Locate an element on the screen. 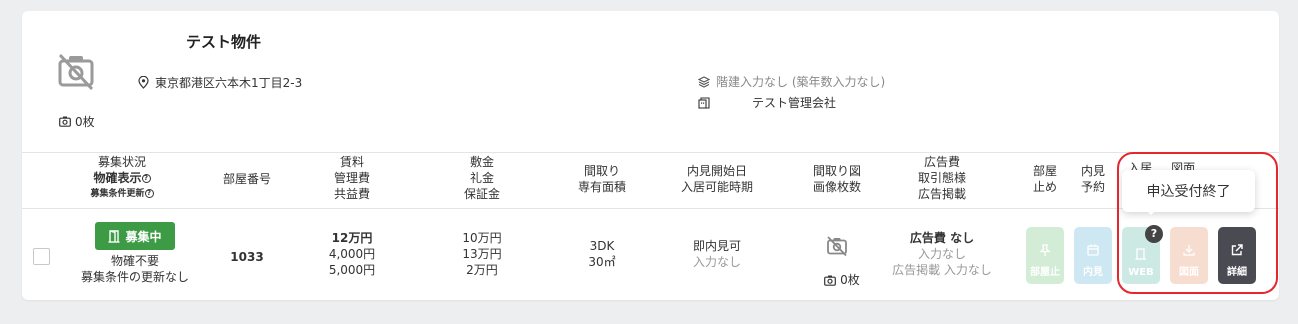 This screenshot has height=324, width=1298. viewing-start-value: 即内見可 is located at coordinates (716, 246).